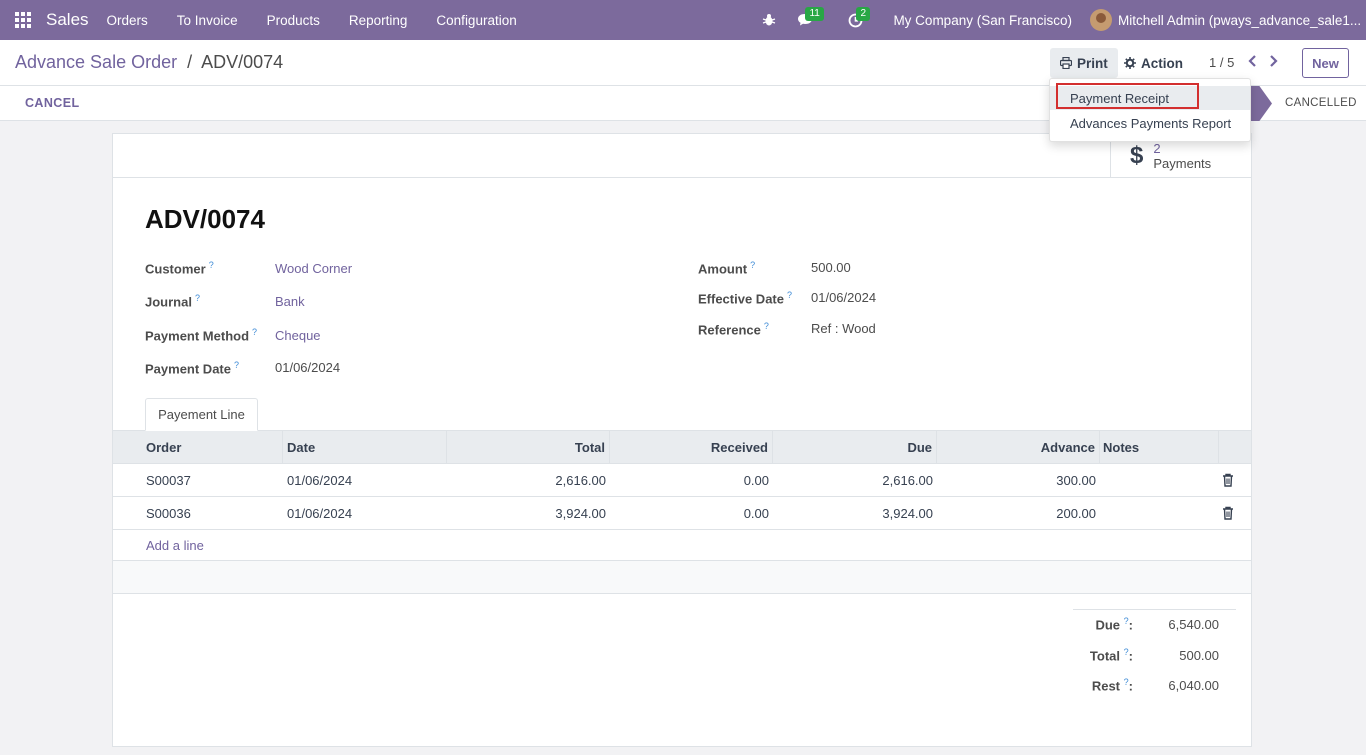  What do you see at coordinates (1076, 480) in the screenshot?
I see `cell-advance: 300.00` at bounding box center [1076, 480].